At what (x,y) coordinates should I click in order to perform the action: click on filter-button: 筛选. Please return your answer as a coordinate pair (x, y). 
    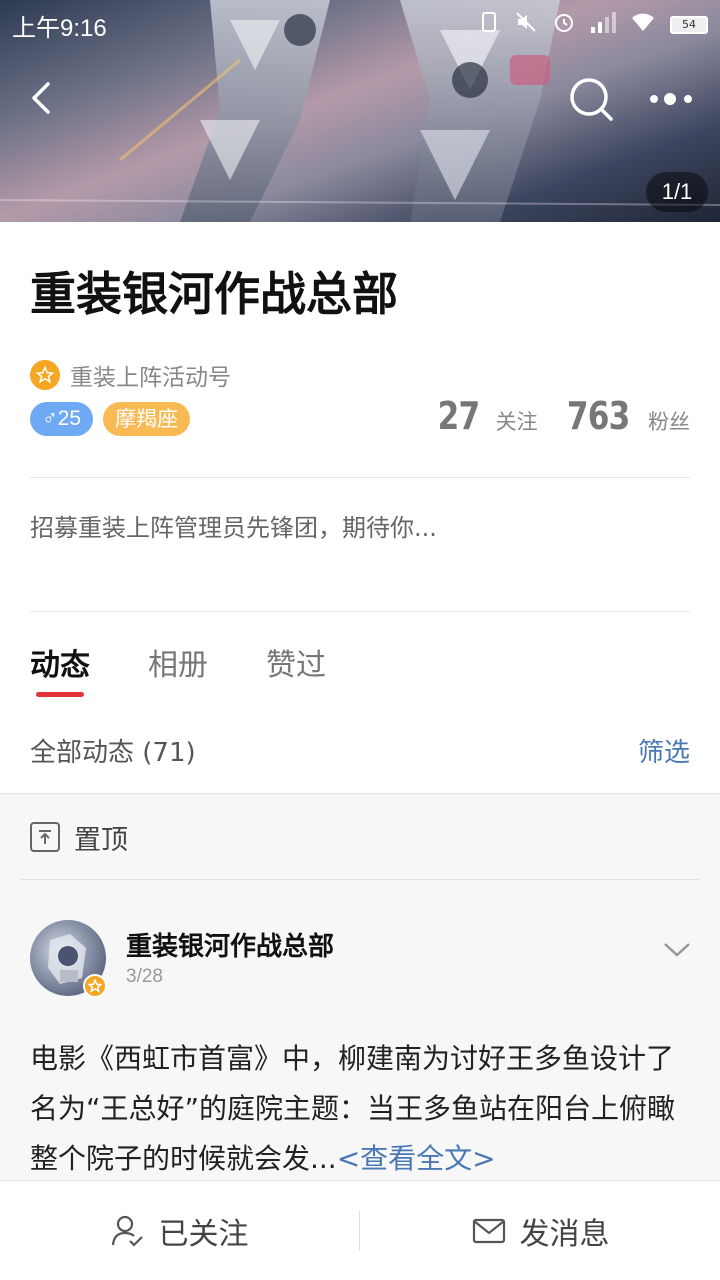
    Looking at the image, I should click on (664, 750).